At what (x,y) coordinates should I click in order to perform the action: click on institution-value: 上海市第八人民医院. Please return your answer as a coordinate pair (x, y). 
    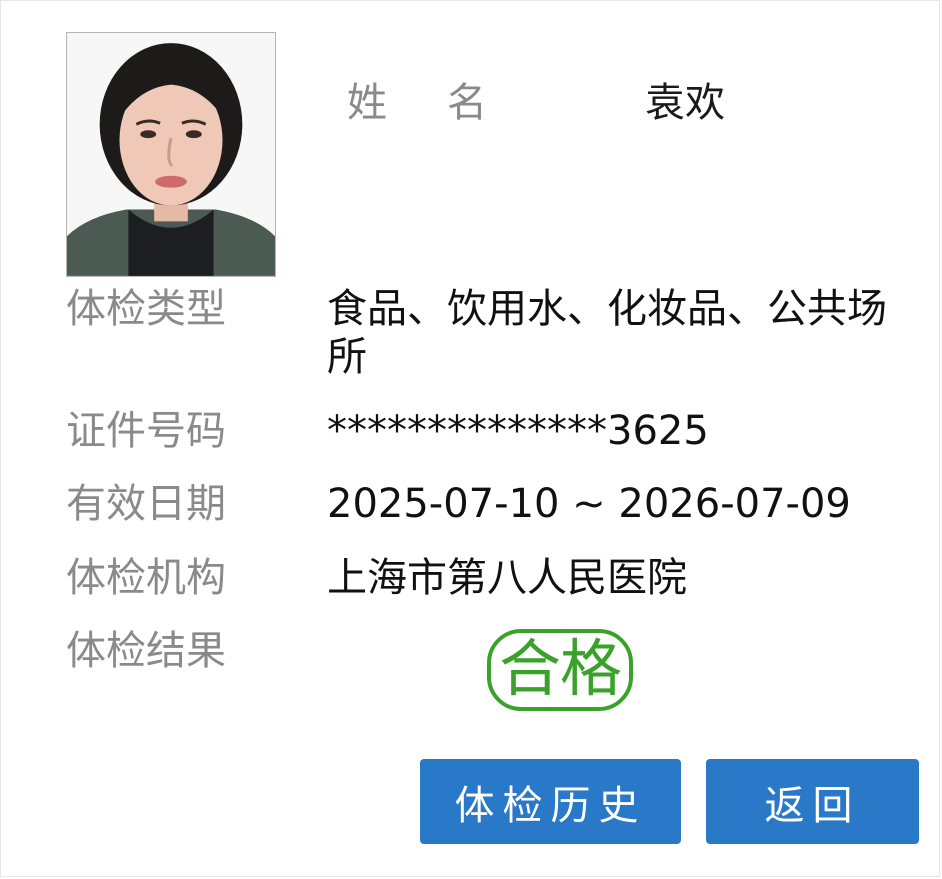
    Looking at the image, I should click on (507, 578).